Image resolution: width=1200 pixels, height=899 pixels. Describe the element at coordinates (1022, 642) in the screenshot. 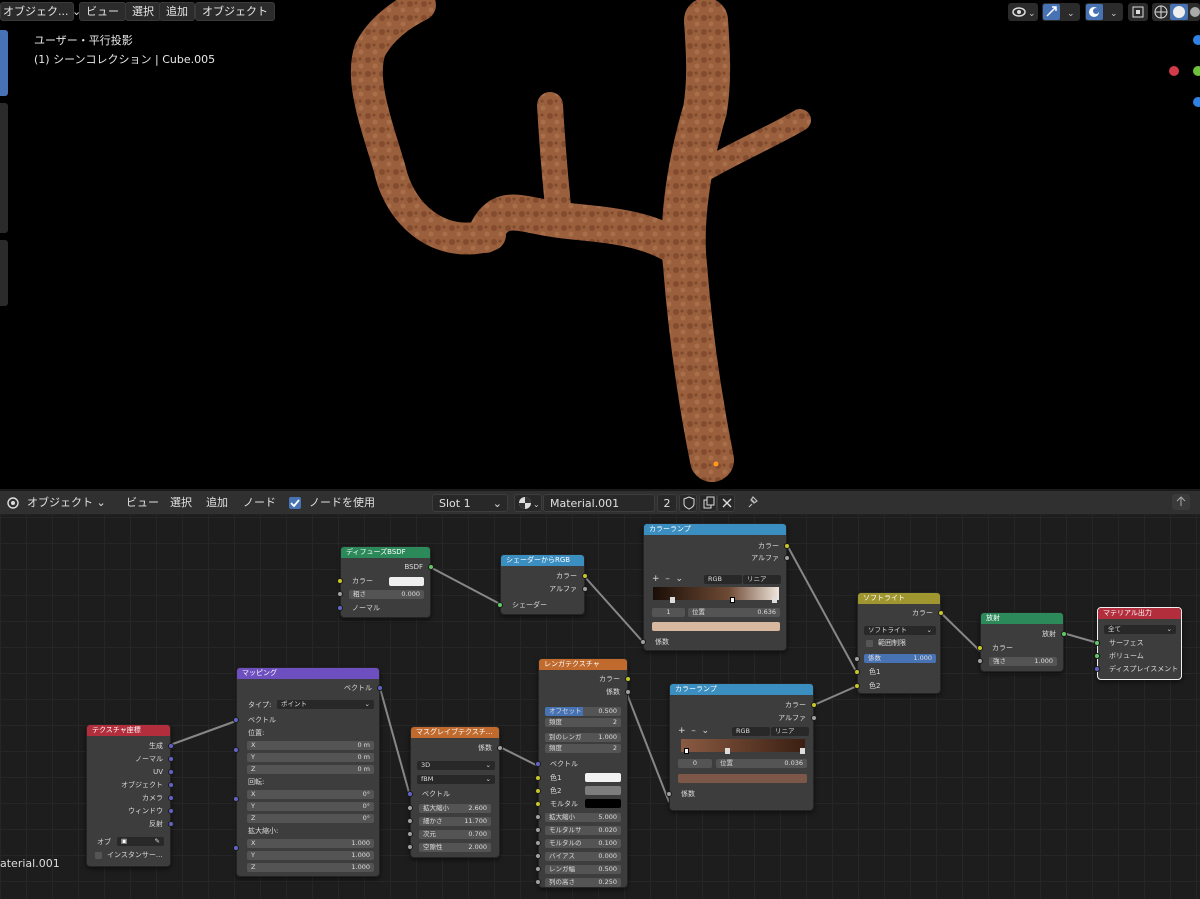

I see `node-emission: 放射 放射 カラー 強さ 1.000` at that location.